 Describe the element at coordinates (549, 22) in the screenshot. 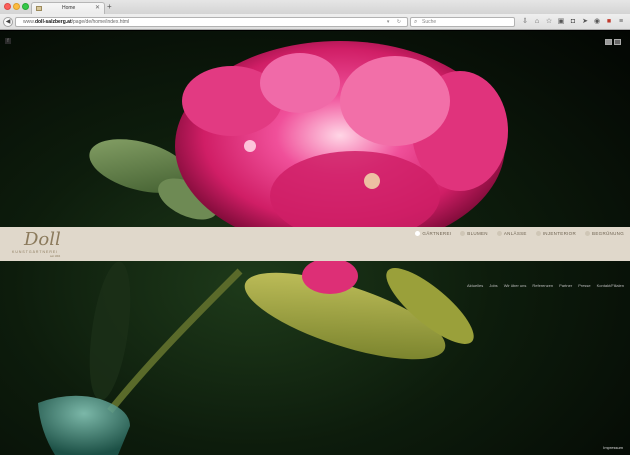

I see `bookmark-star-icon: ☆` at that location.